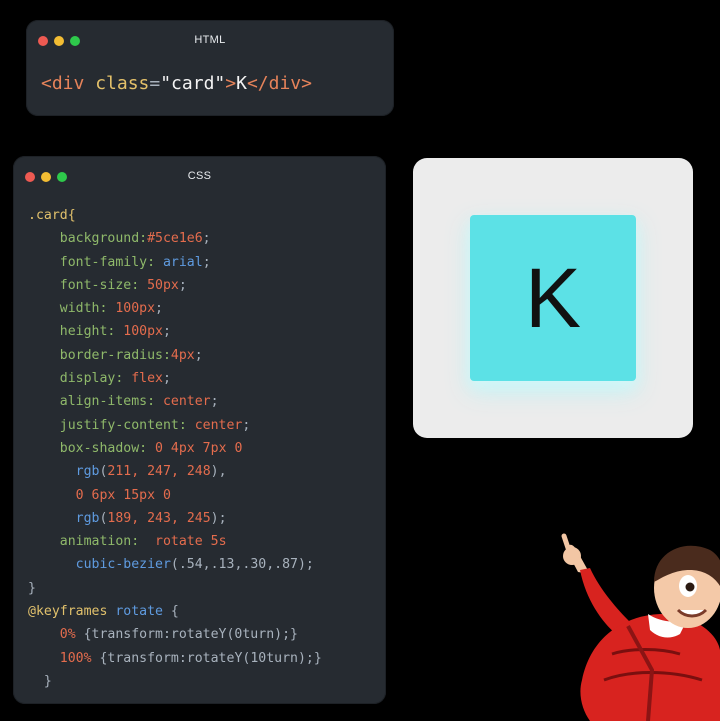 The image size is (720, 721). What do you see at coordinates (139, 612) in the screenshot?
I see `code-token: rotate` at bounding box center [139, 612].